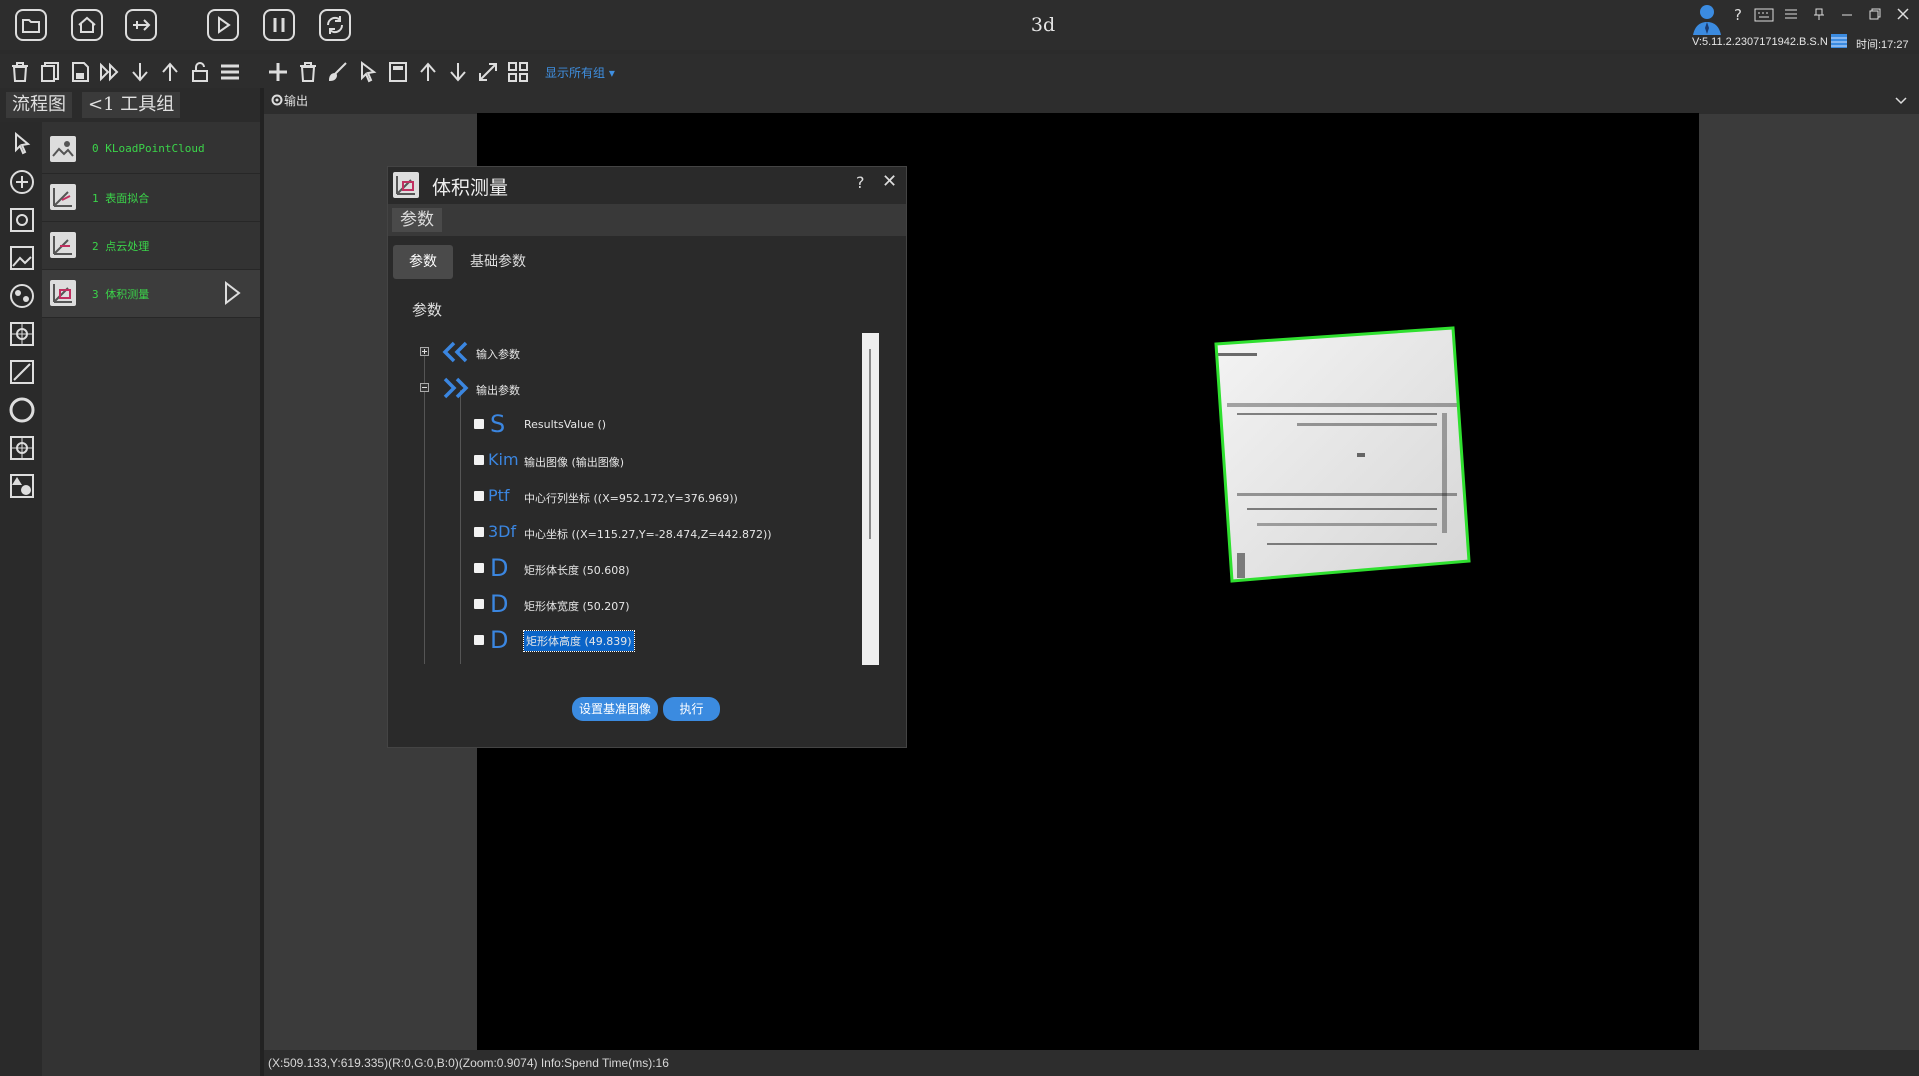  I want to click on flow-node: 0 KLoadPointCloud, so click(151, 150).